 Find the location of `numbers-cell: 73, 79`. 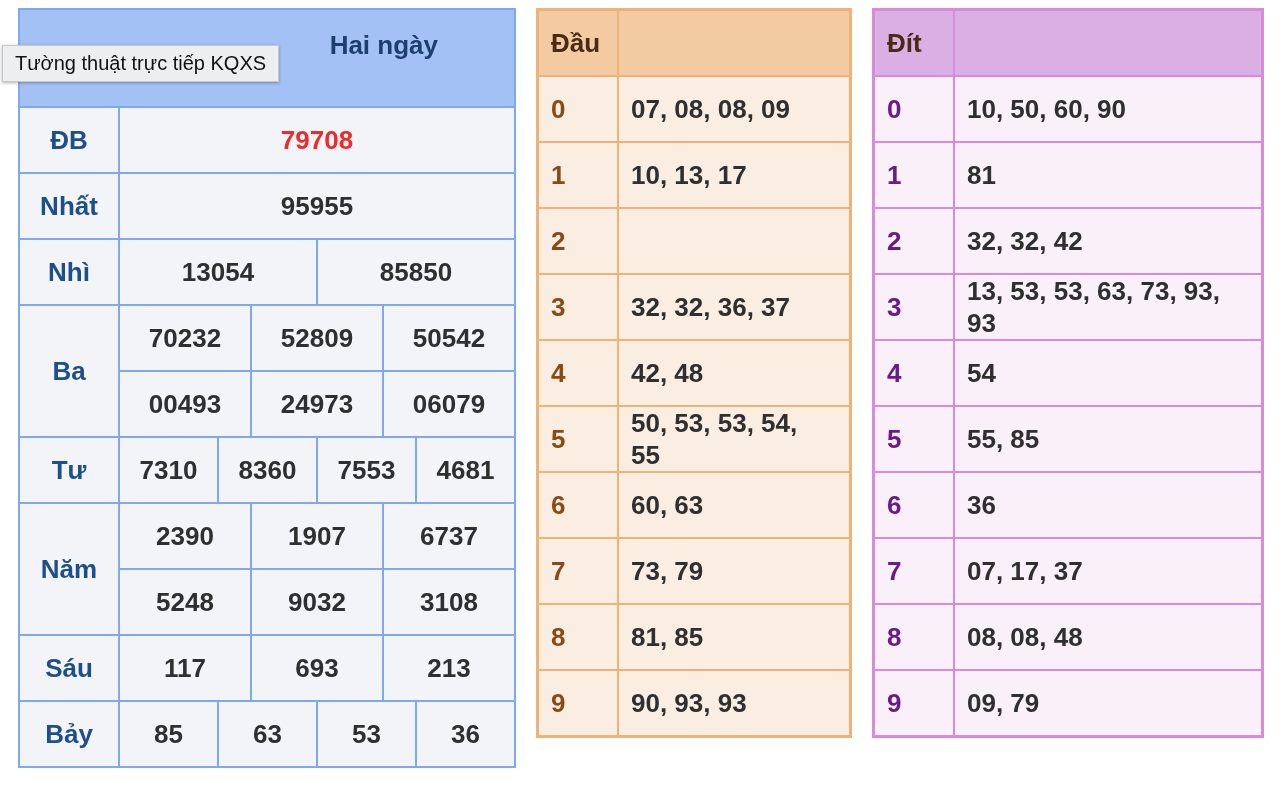

numbers-cell: 73, 79 is located at coordinates (734, 571).